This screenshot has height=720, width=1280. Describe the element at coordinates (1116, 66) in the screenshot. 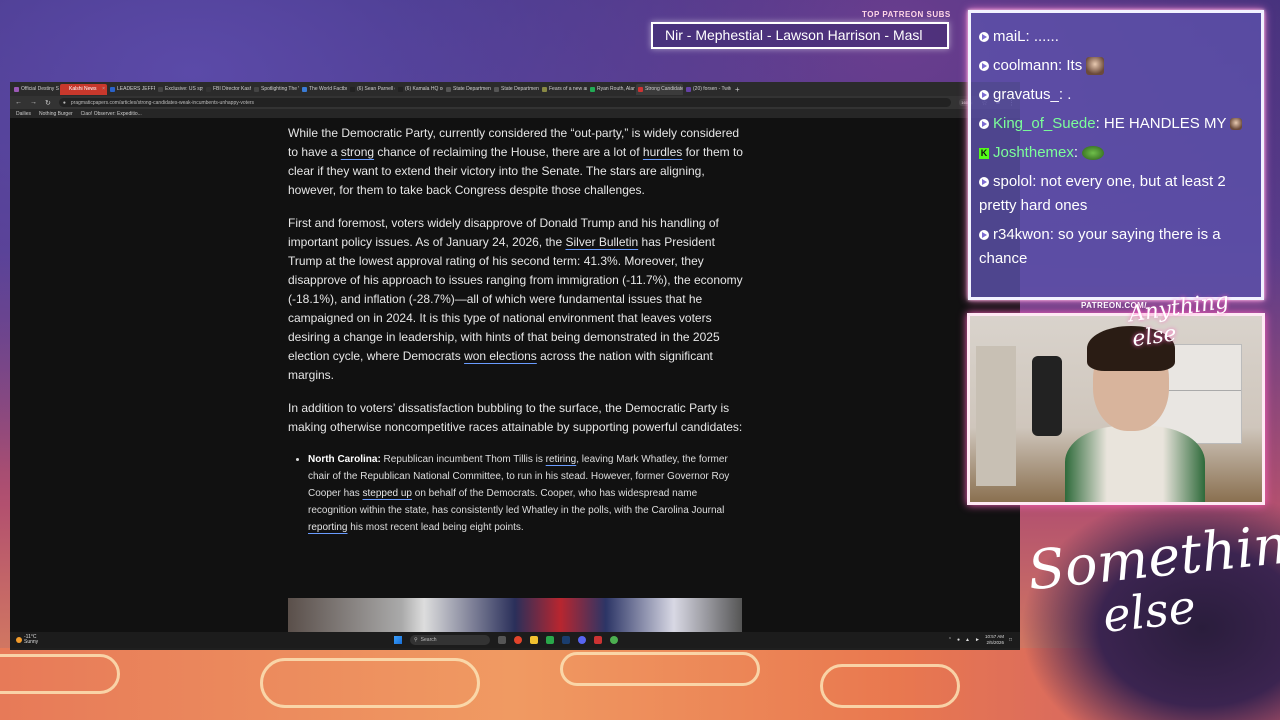

I see `chat-message: coolmann: Its` at that location.